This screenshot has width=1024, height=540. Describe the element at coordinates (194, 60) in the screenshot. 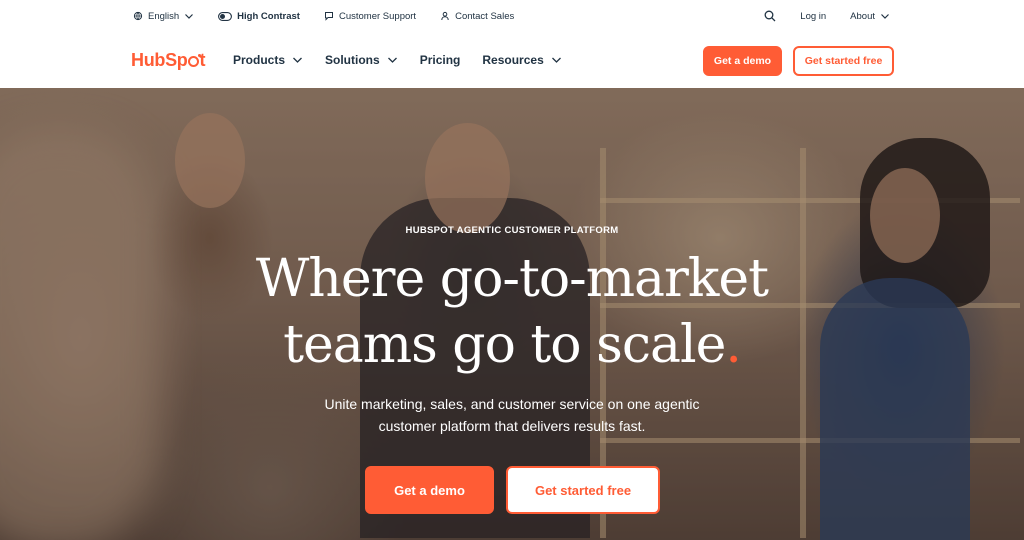

I see `sprocket-icon` at that location.